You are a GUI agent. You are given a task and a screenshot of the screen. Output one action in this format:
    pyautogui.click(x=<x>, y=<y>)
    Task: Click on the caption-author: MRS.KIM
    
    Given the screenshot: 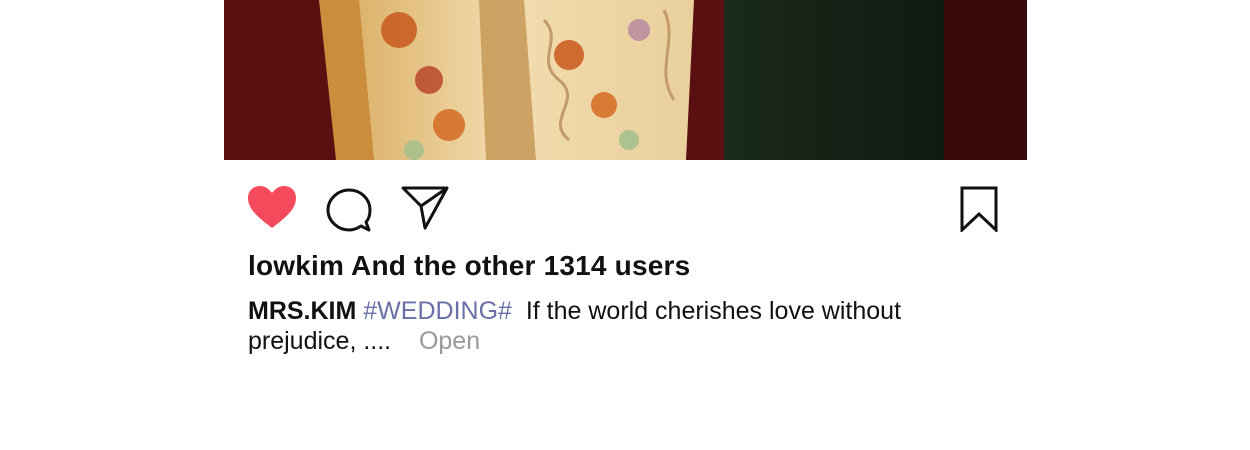 What is the action you would take?
    pyautogui.click(x=302, y=311)
    